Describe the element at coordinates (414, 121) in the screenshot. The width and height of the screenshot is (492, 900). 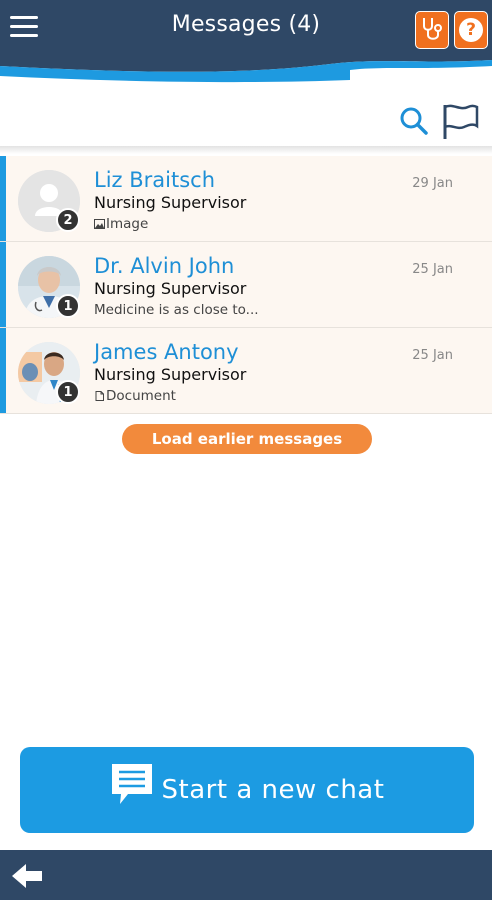
I see `search-icon` at that location.